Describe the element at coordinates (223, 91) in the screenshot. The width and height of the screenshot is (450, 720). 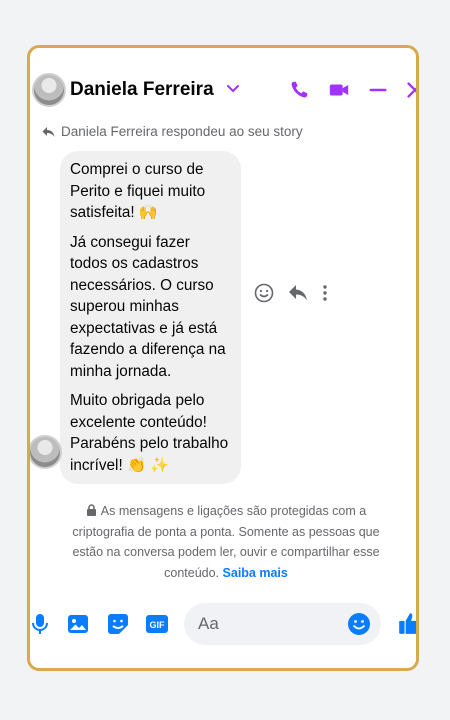
I see `chat-header: Daniela Ferreira` at that location.